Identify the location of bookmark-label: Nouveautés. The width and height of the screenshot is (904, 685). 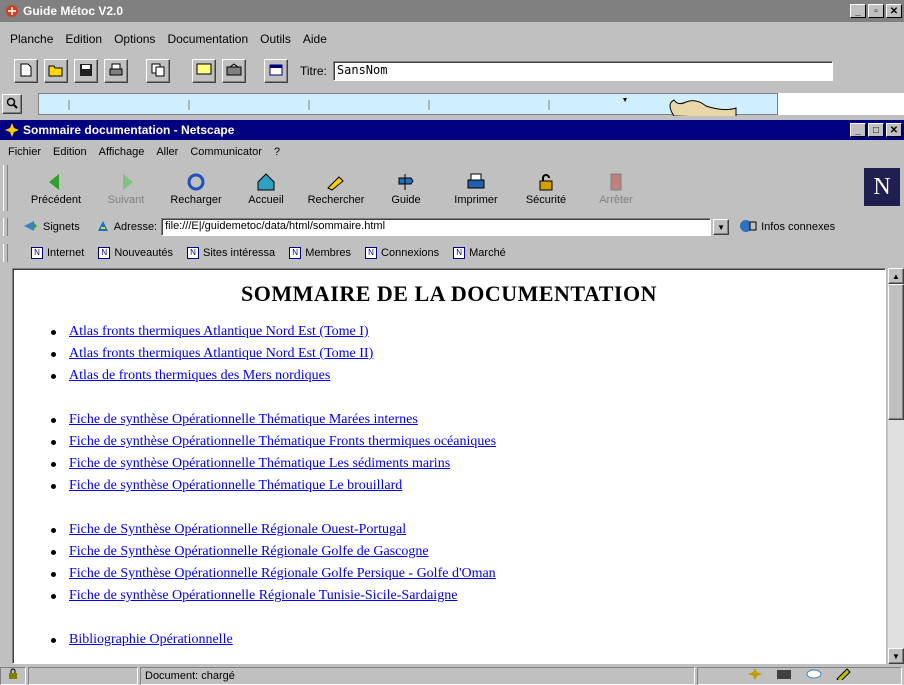
(144, 253).